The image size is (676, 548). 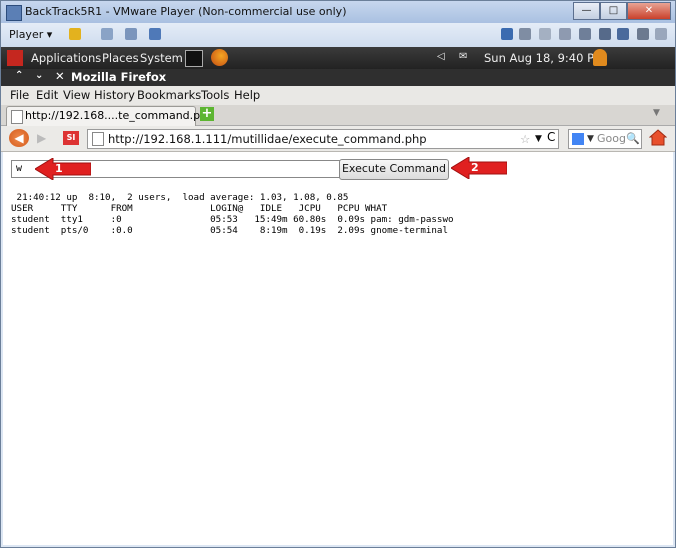 What do you see at coordinates (656, 113) in the screenshot?
I see `tab-list-icon: ▼` at bounding box center [656, 113].